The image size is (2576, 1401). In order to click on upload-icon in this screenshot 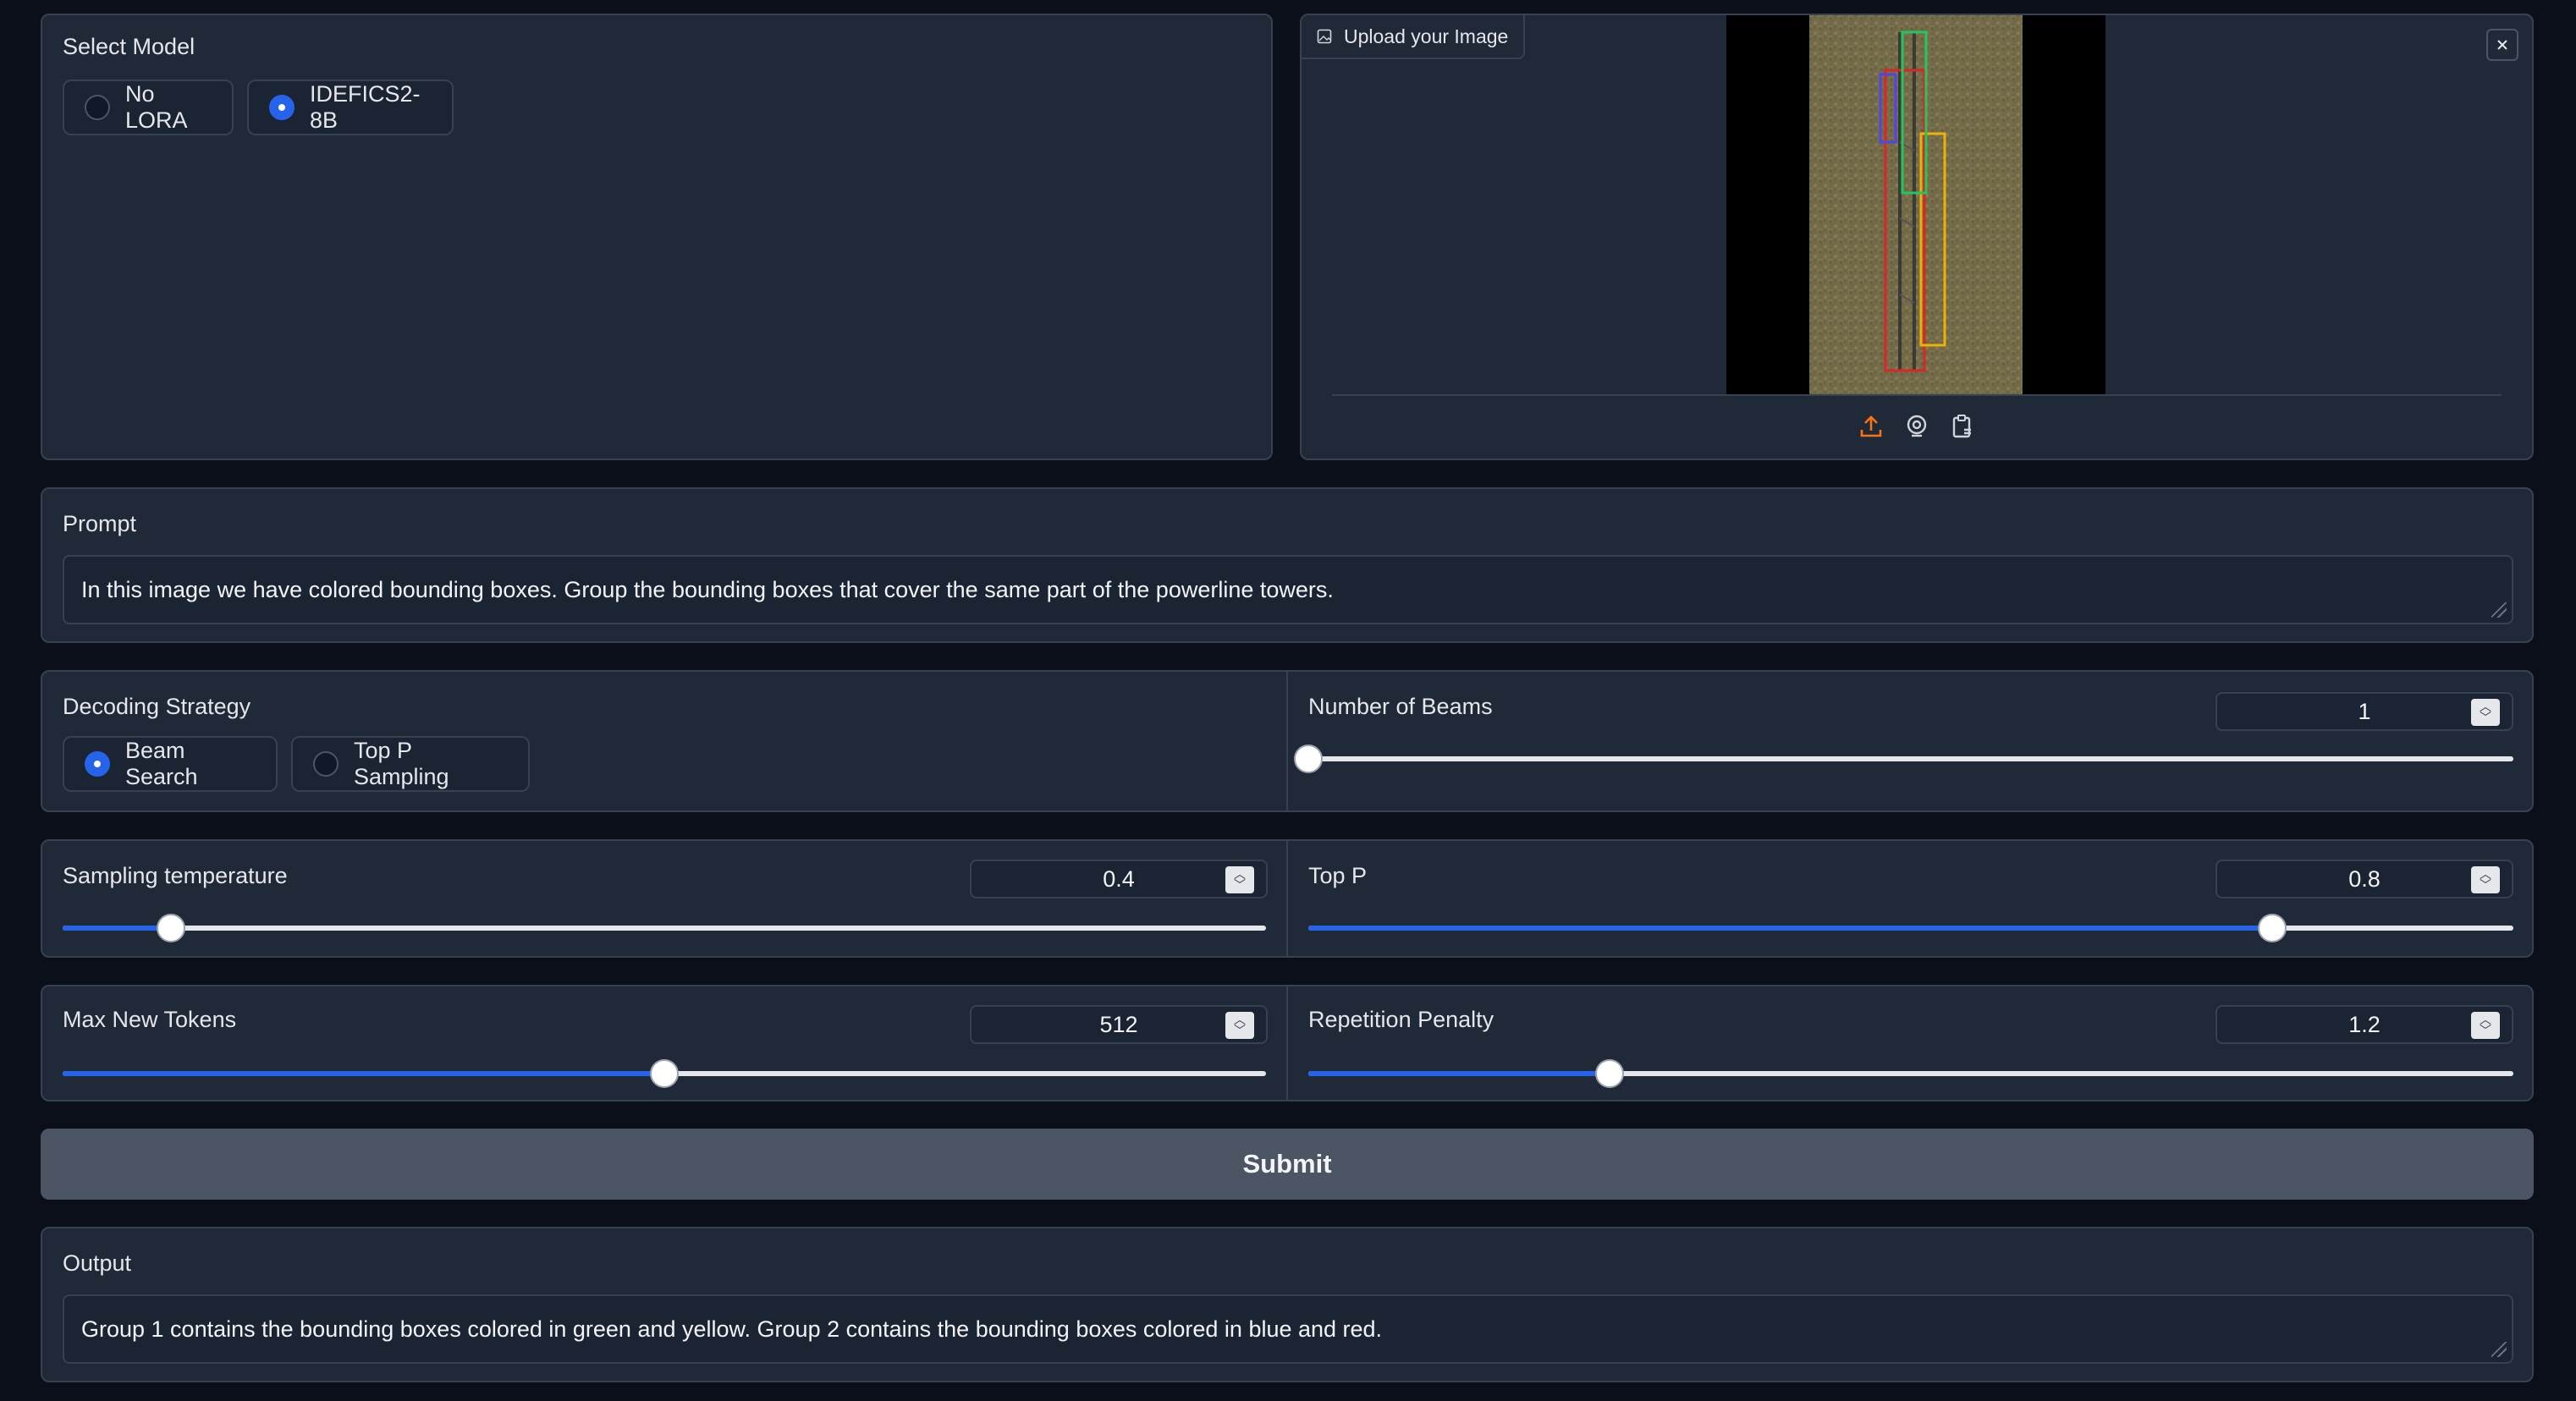, I will do `click(1871, 426)`.